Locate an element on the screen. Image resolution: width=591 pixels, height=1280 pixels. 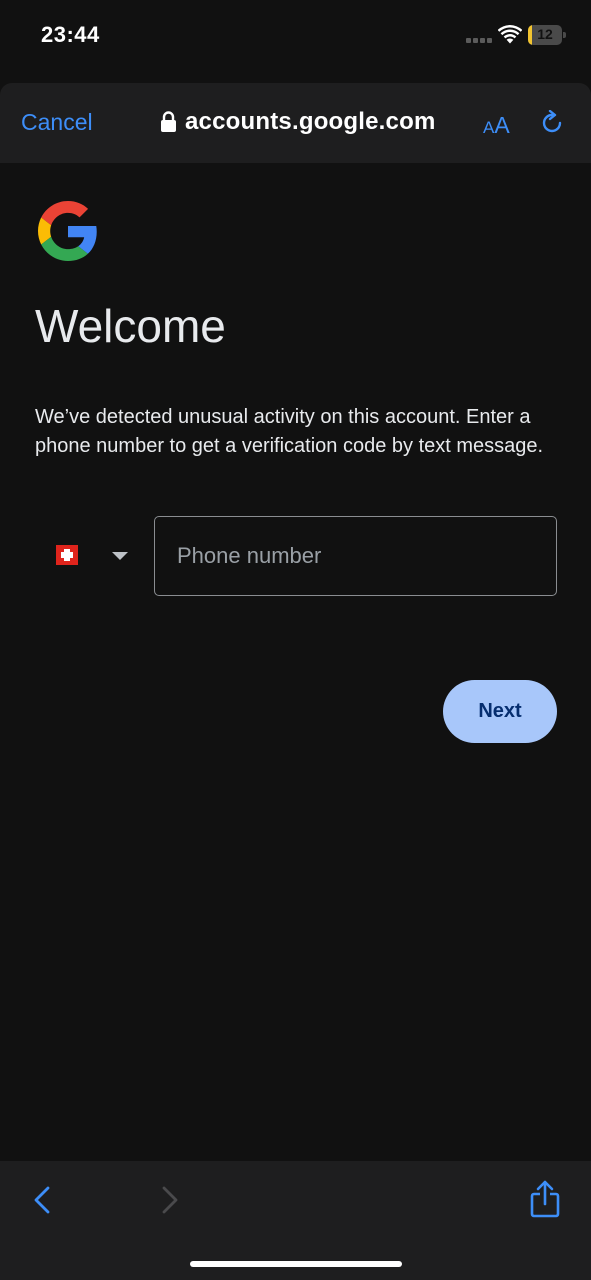
status-bar: 23:44 12 is located at coordinates (295, 38).